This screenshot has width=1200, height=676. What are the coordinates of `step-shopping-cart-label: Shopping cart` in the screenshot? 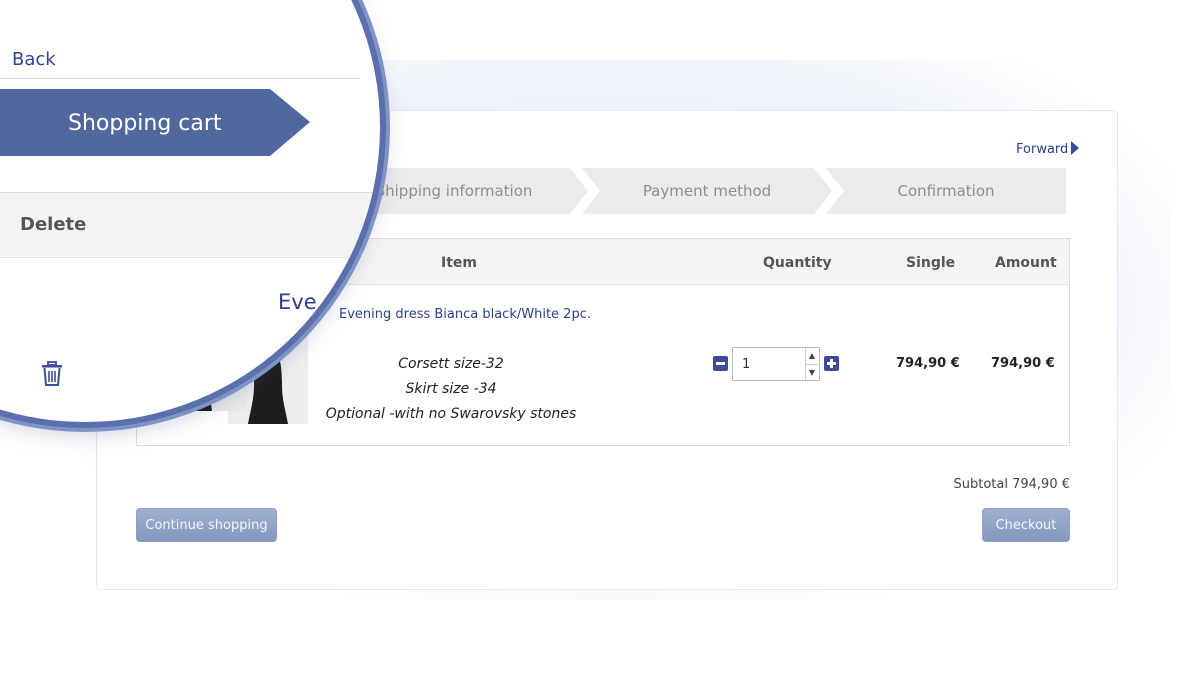 It's located at (145, 123).